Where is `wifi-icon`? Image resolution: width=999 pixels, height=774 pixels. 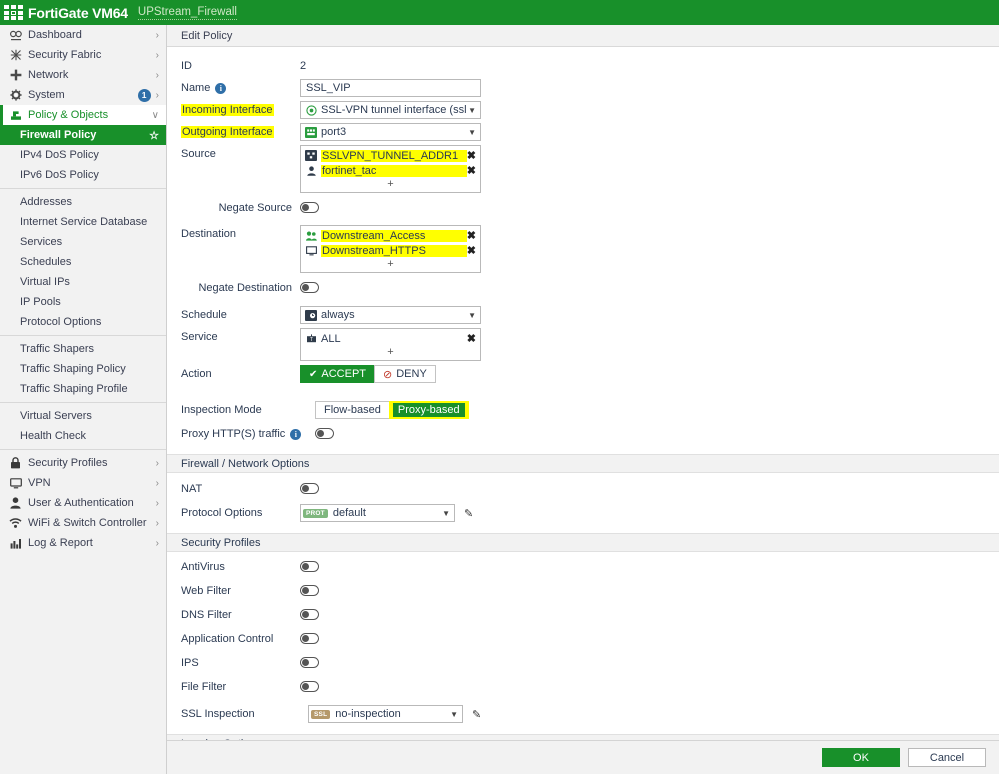 wifi-icon is located at coordinates (15, 523).